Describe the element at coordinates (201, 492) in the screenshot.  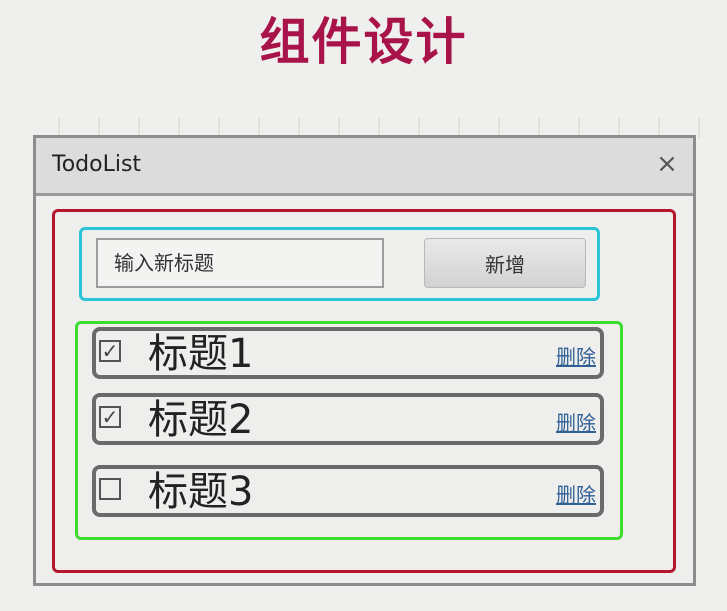
I see `todo-title: 标题3` at that location.